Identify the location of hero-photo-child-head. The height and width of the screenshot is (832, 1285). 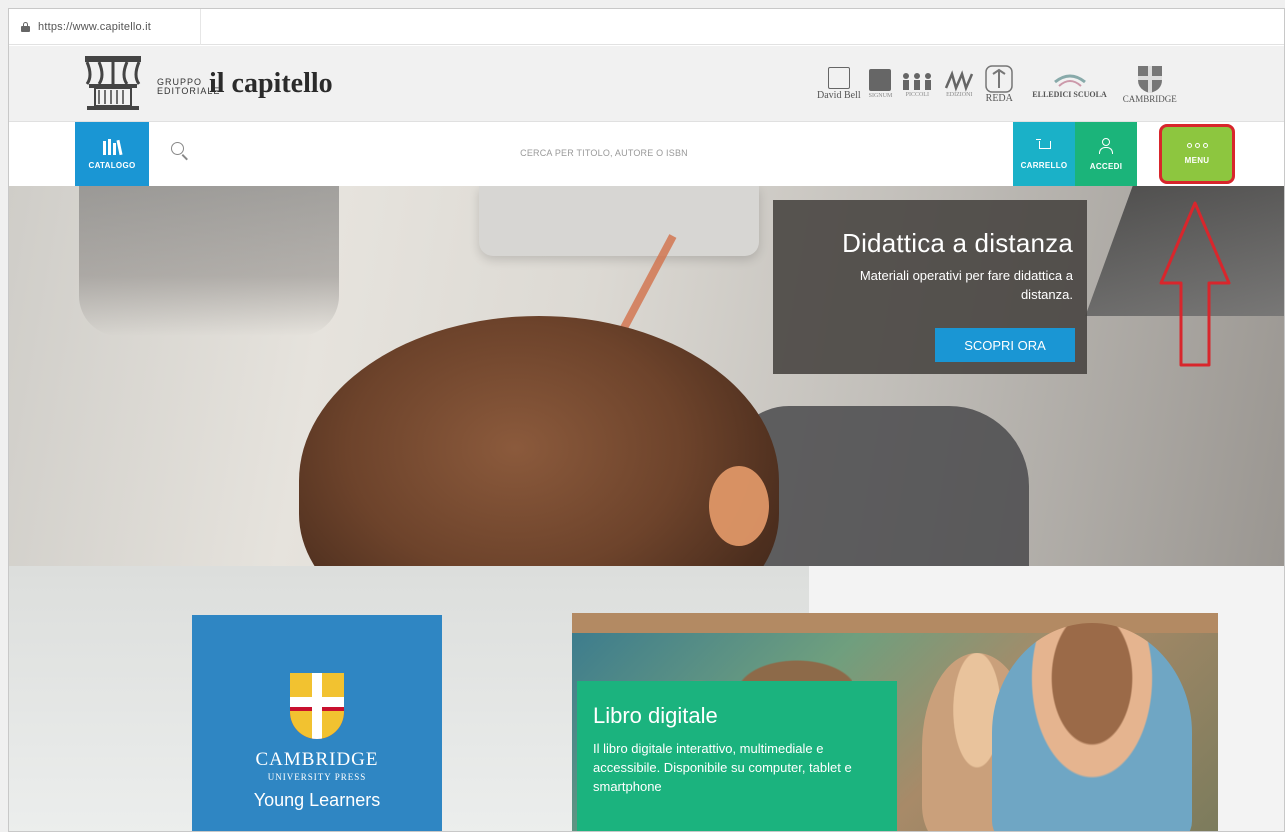
(539, 441).